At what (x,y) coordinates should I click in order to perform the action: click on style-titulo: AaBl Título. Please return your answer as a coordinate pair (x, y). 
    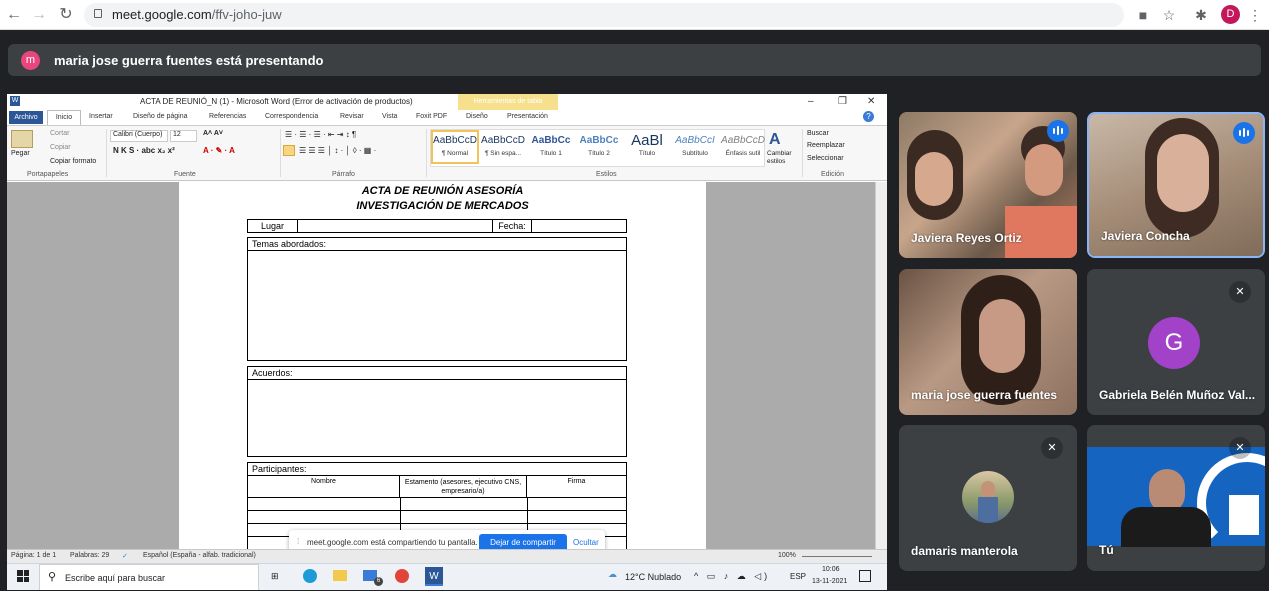
    Looking at the image, I should click on (647, 144).